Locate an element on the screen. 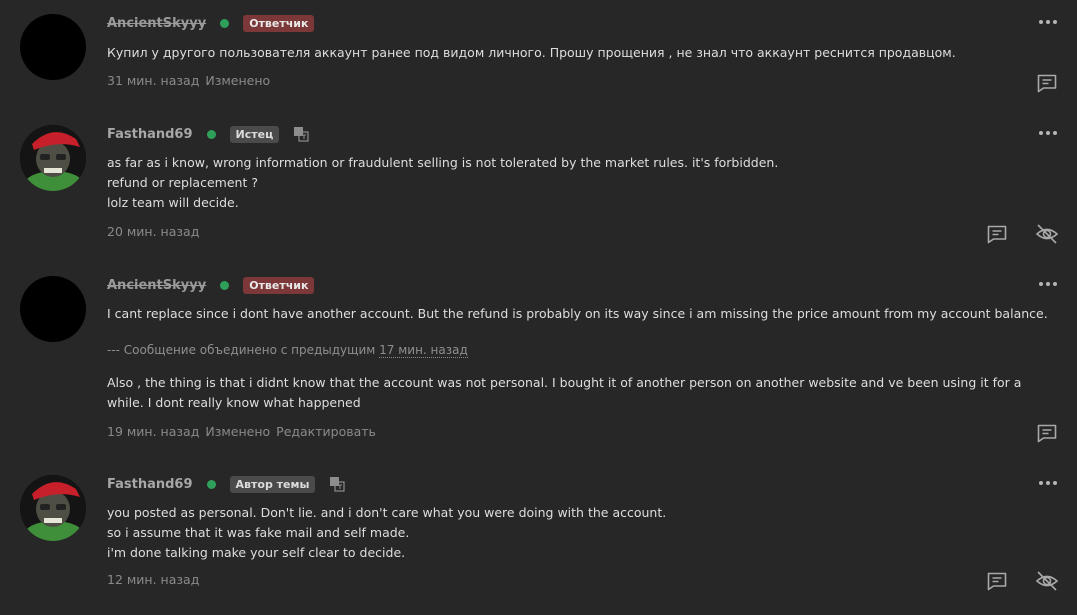  role-badge: Истец is located at coordinates (254, 134).